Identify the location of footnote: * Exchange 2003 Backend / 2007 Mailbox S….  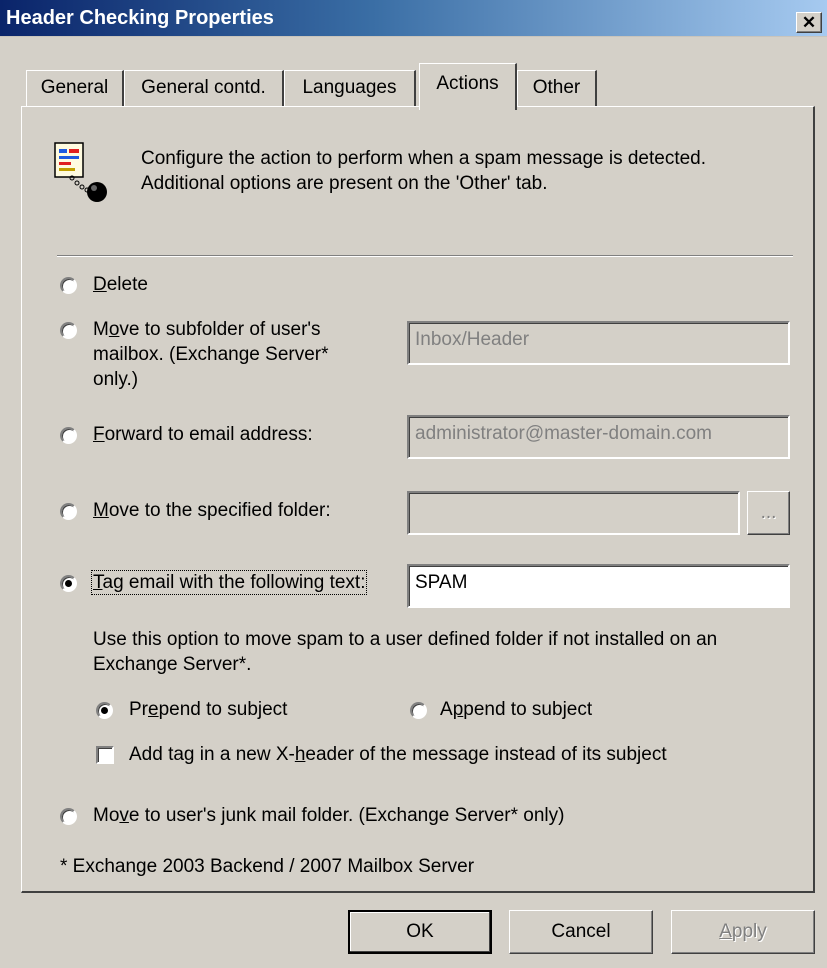
(267, 866).